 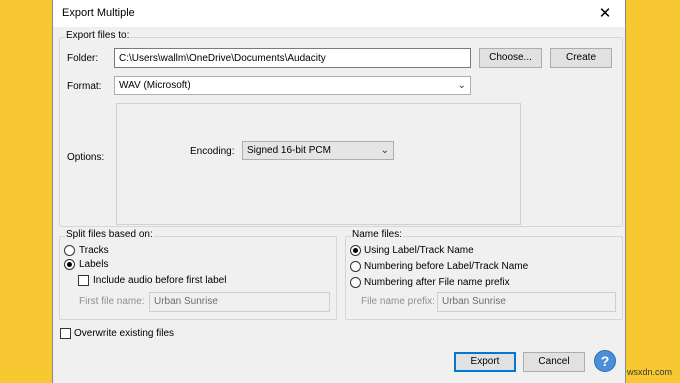 I want to click on title-bar: Export Multiple ✕, so click(x=339, y=13).